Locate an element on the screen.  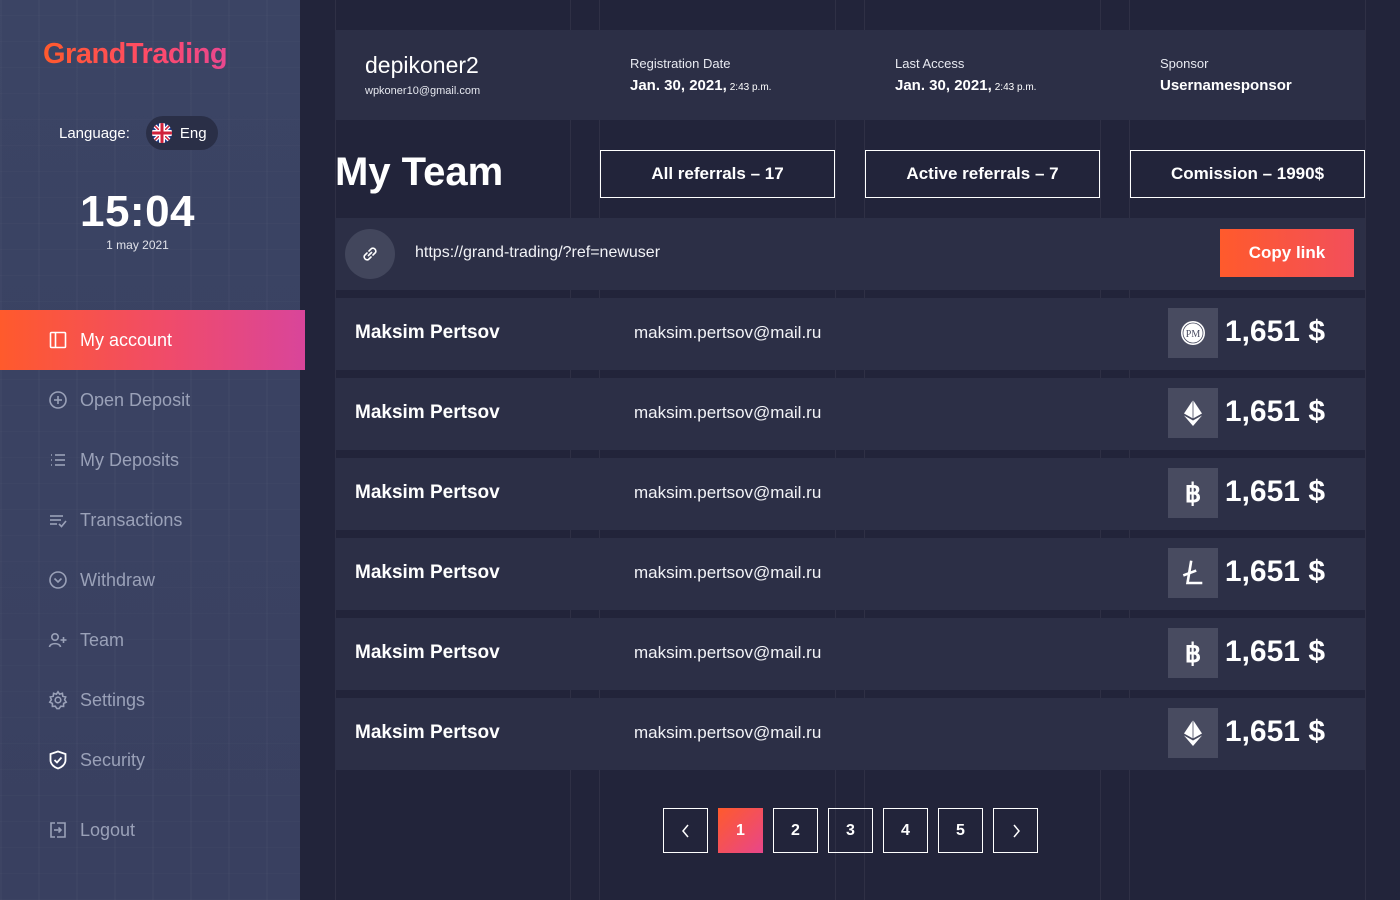
page-button: 5 is located at coordinates (960, 830).